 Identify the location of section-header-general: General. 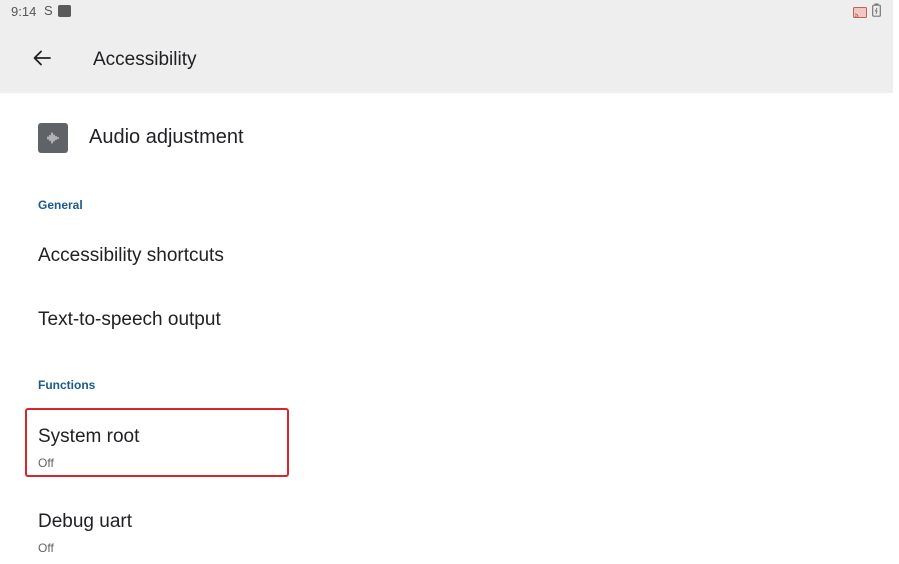
(60, 205).